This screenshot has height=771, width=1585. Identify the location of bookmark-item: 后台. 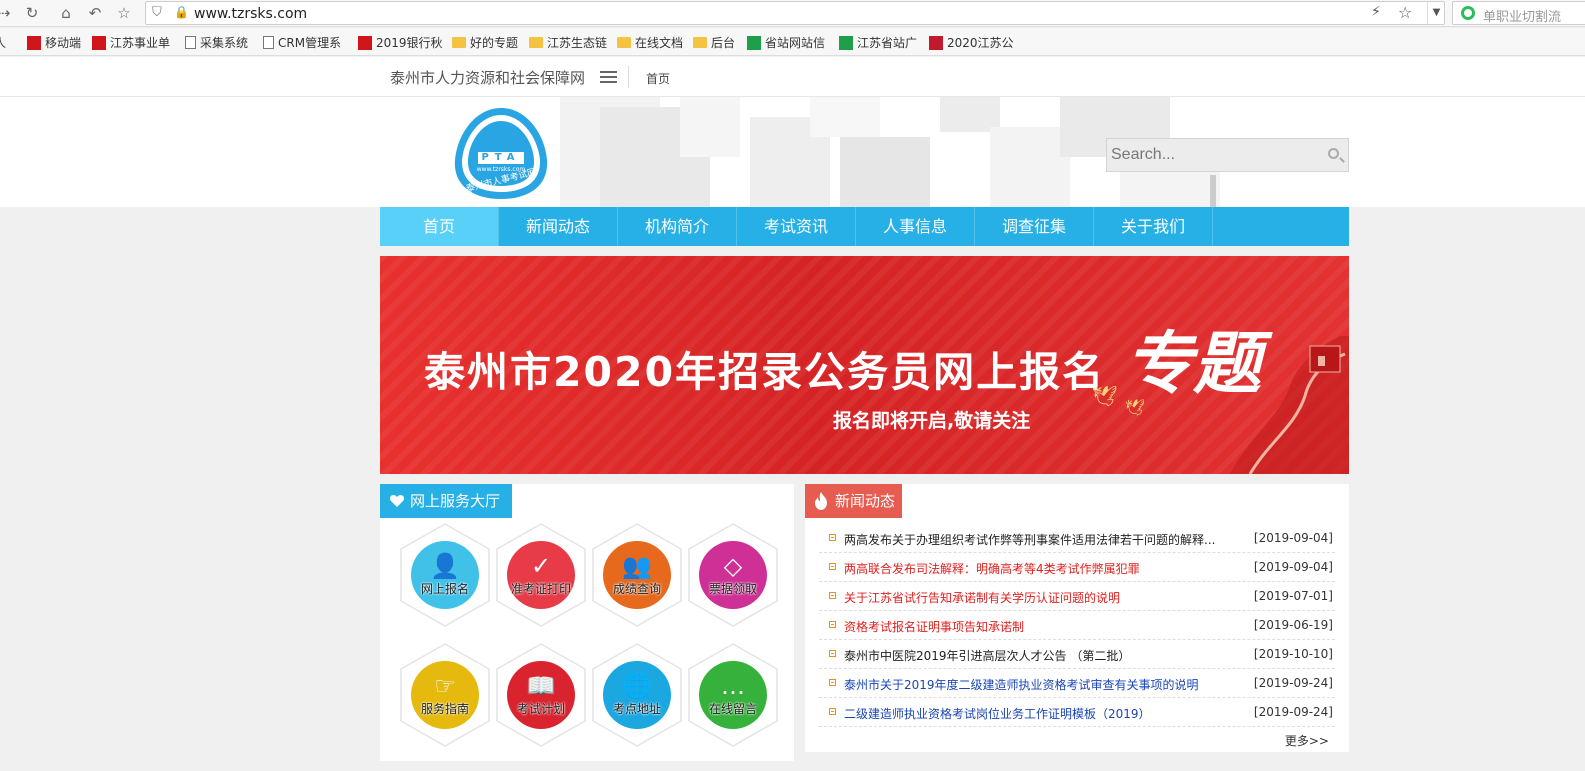
(714, 42).